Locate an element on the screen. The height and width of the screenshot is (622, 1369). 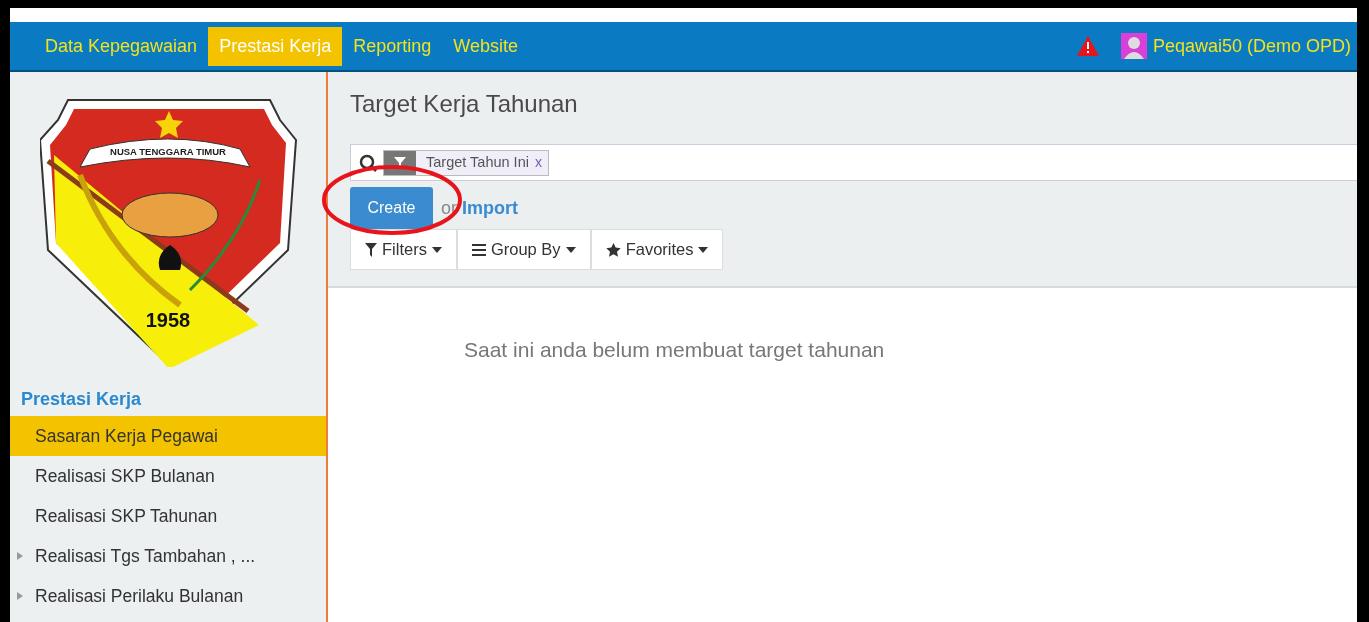
search-field: Target Tahun Ini x is located at coordinates (853, 162).